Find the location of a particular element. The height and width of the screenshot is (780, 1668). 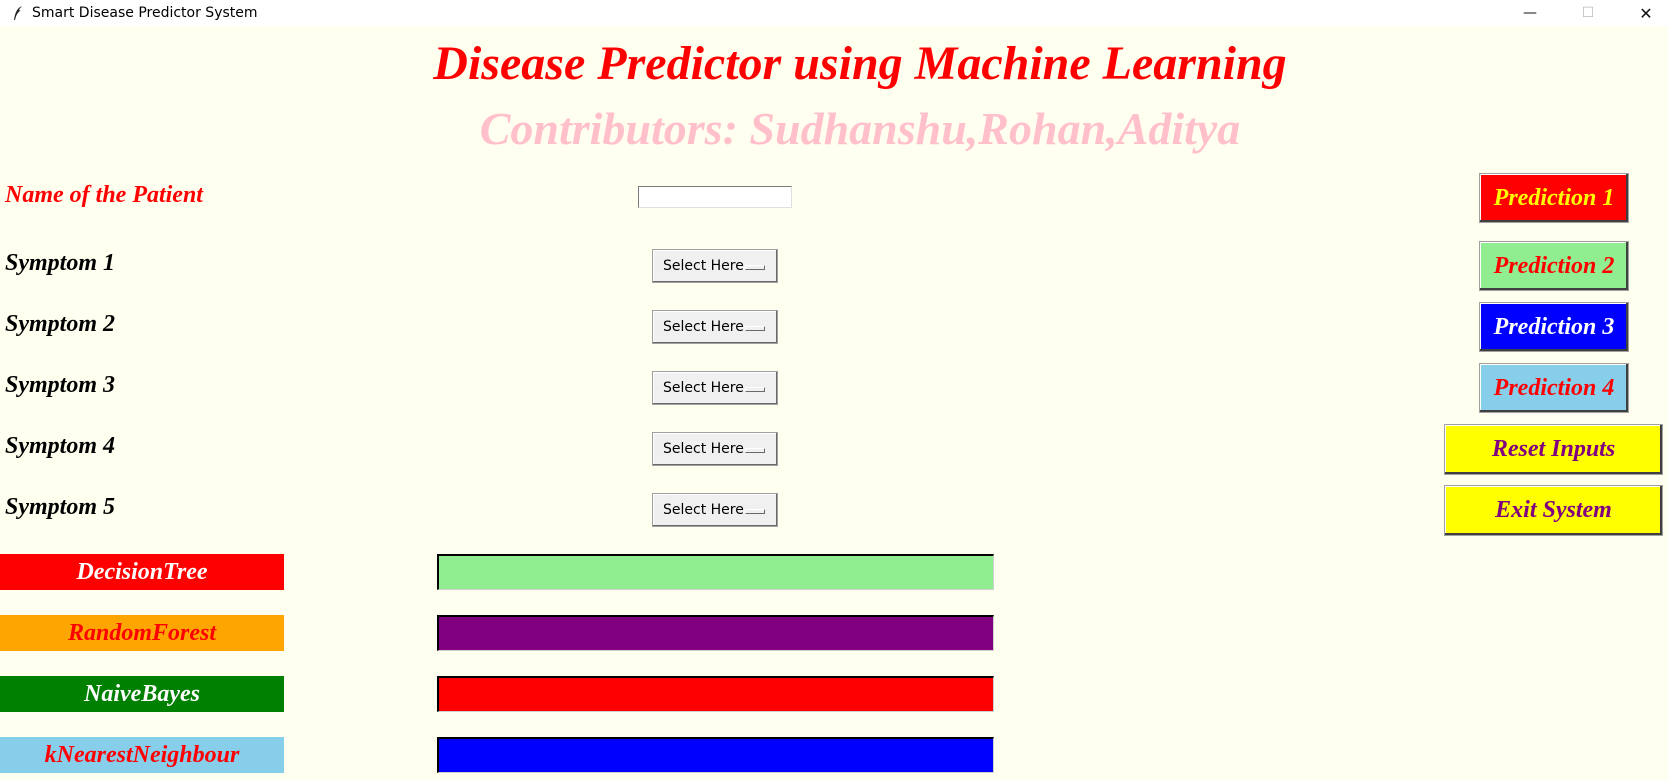

close-icon: ✕ is located at coordinates (1646, 13).